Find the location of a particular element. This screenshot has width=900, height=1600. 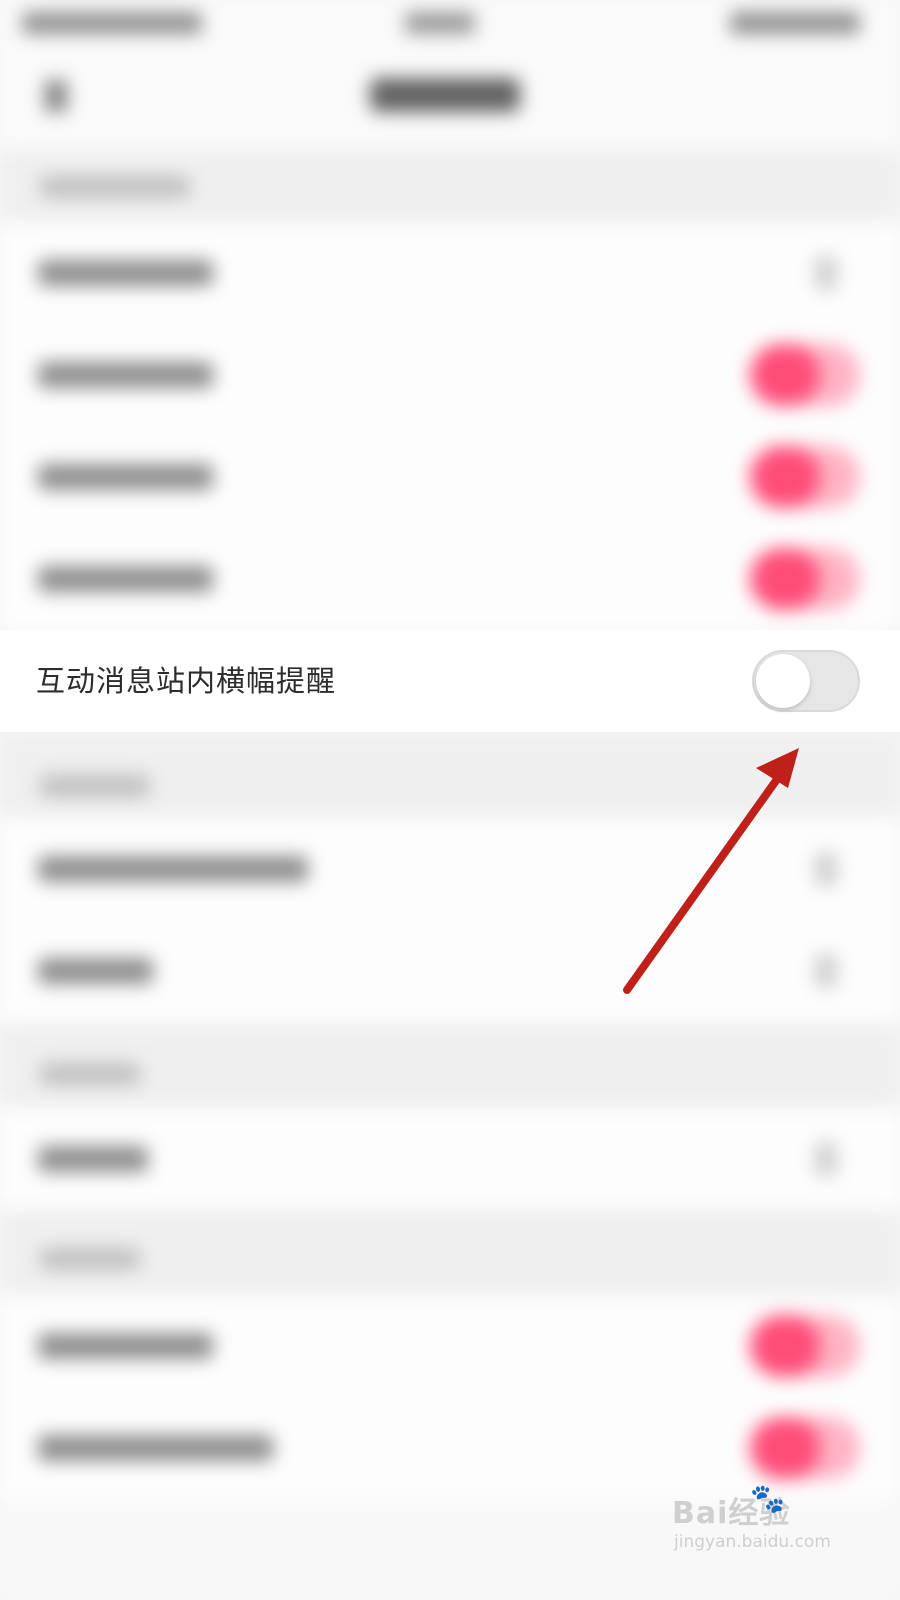

status-bar is located at coordinates (450, 25).